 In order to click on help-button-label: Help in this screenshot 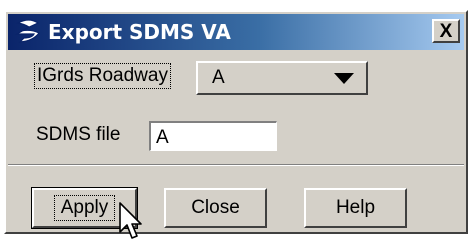, I will do `click(355, 207)`.